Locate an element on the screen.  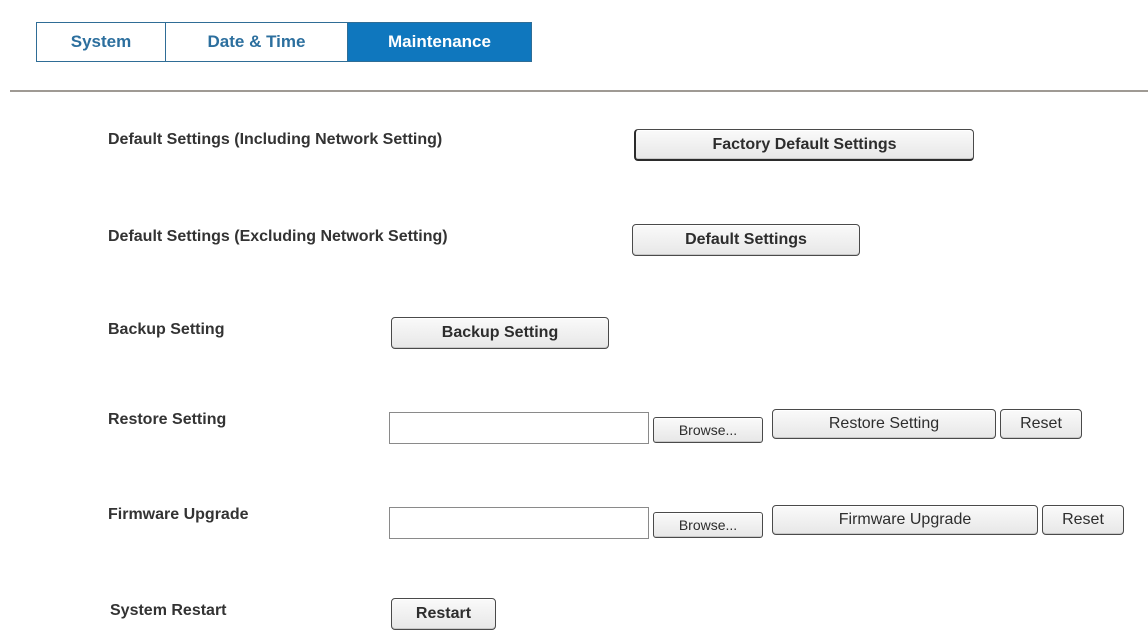
header-divider is located at coordinates (579, 91).